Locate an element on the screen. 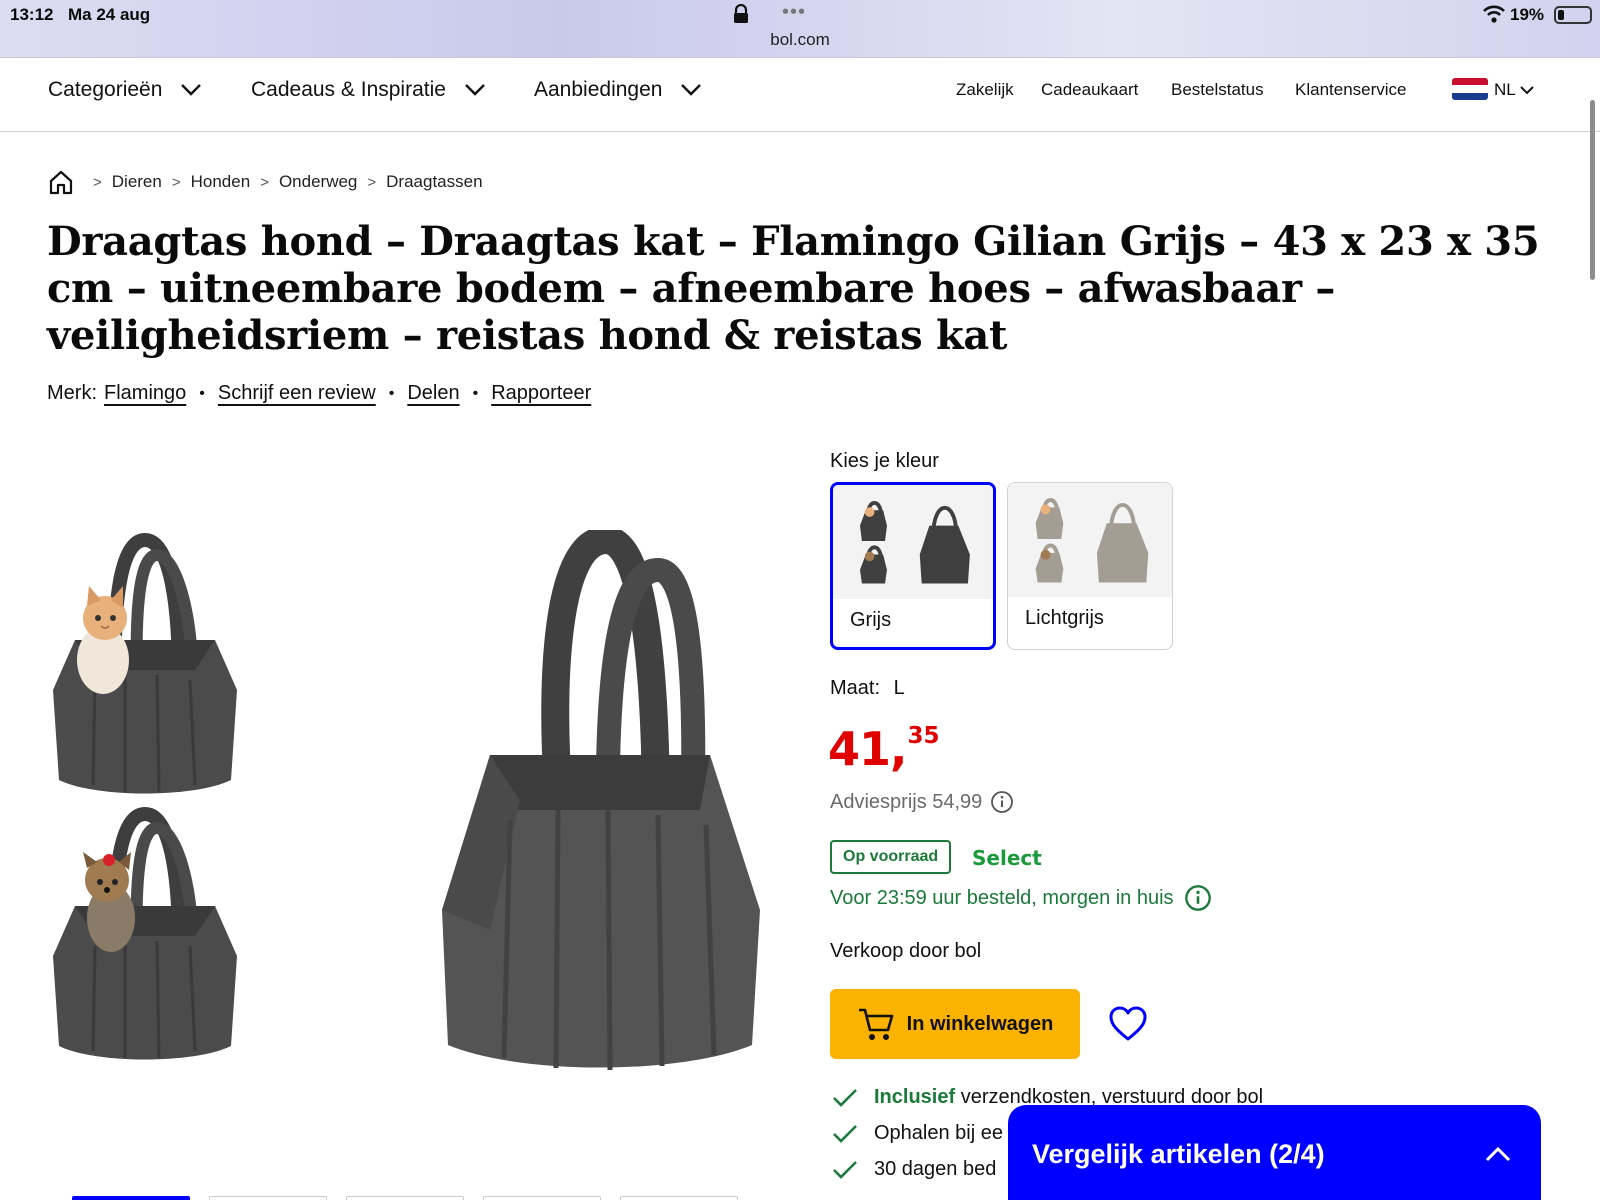 The image size is (1600, 1200). usp-text: 30 dagen bed is located at coordinates (935, 1169).